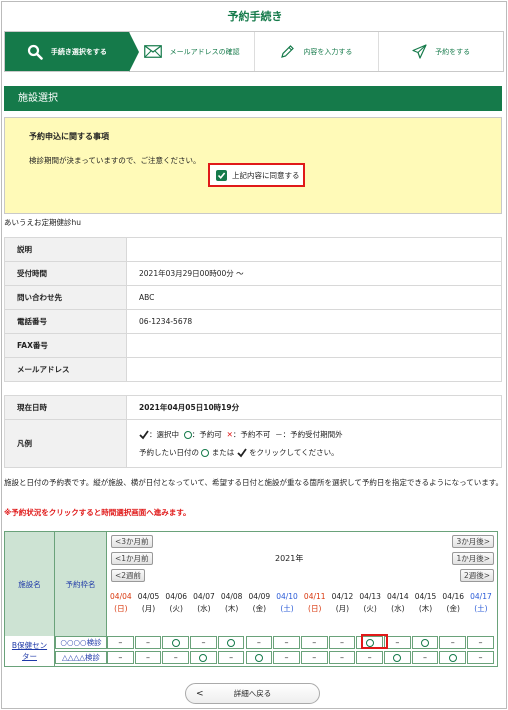 Image resolution: width=508 pixels, height=710 pixels. I want to click on legend-available: ：予約可, so click(206, 434).